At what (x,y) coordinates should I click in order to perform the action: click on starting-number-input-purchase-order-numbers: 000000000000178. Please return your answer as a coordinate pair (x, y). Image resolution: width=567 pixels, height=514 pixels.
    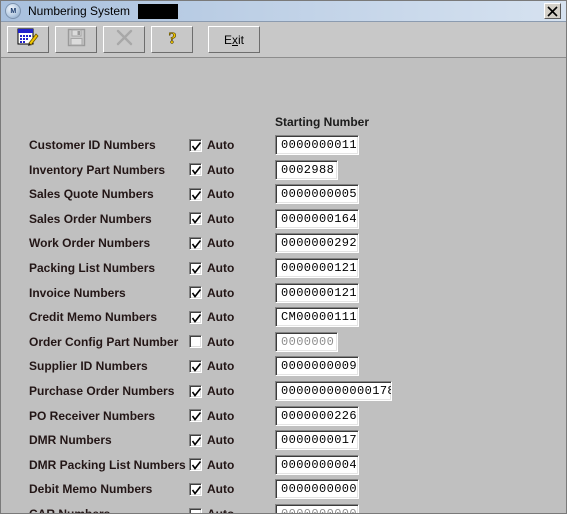
    Looking at the image, I should click on (333, 391).